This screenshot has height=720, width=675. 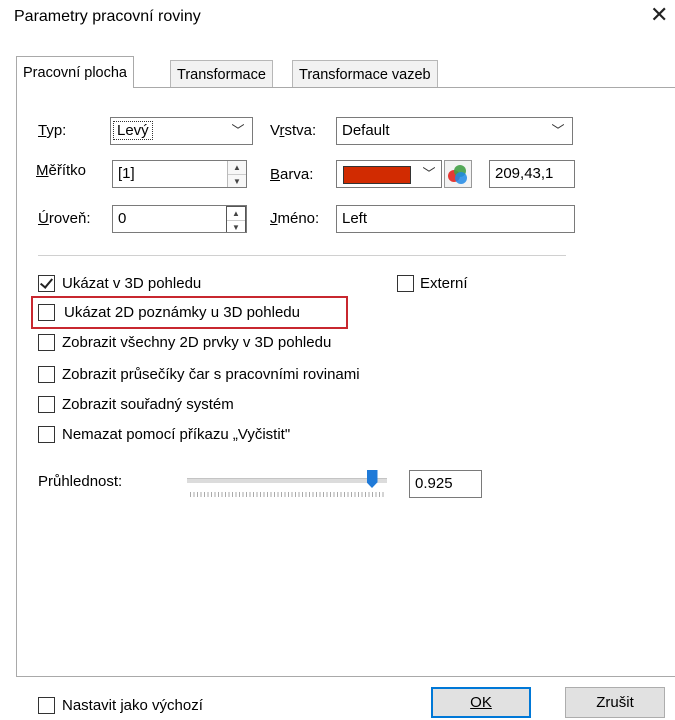 What do you see at coordinates (377, 175) in the screenshot?
I see `color-swatch` at bounding box center [377, 175].